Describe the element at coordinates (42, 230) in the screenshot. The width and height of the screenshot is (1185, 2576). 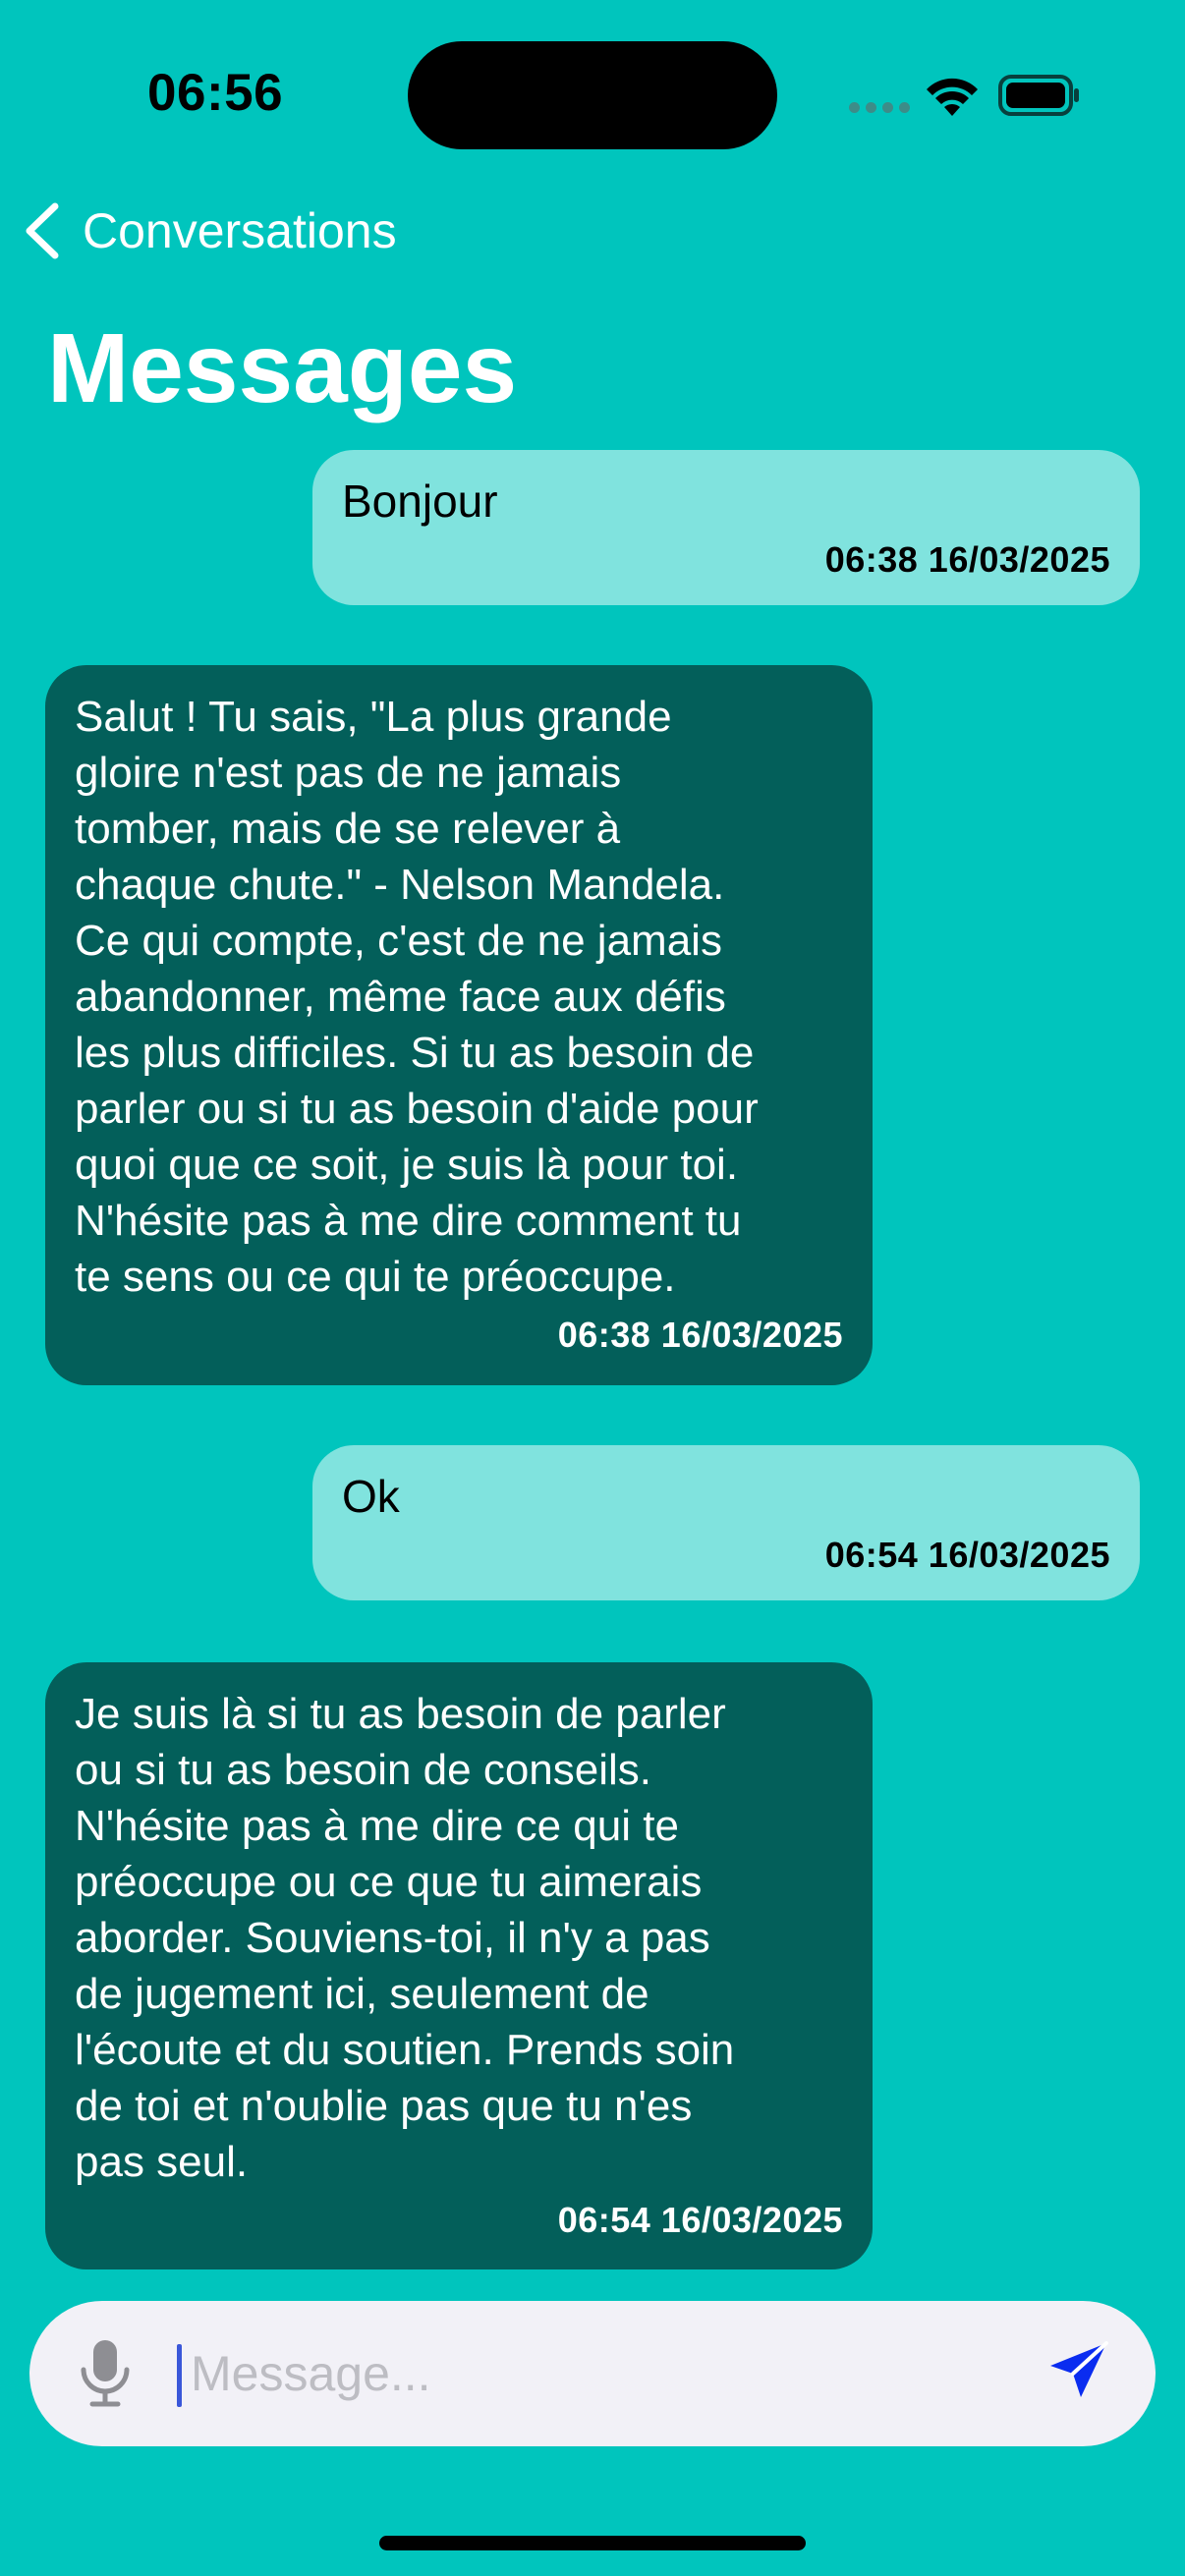
I see `chevron-left-icon` at that location.